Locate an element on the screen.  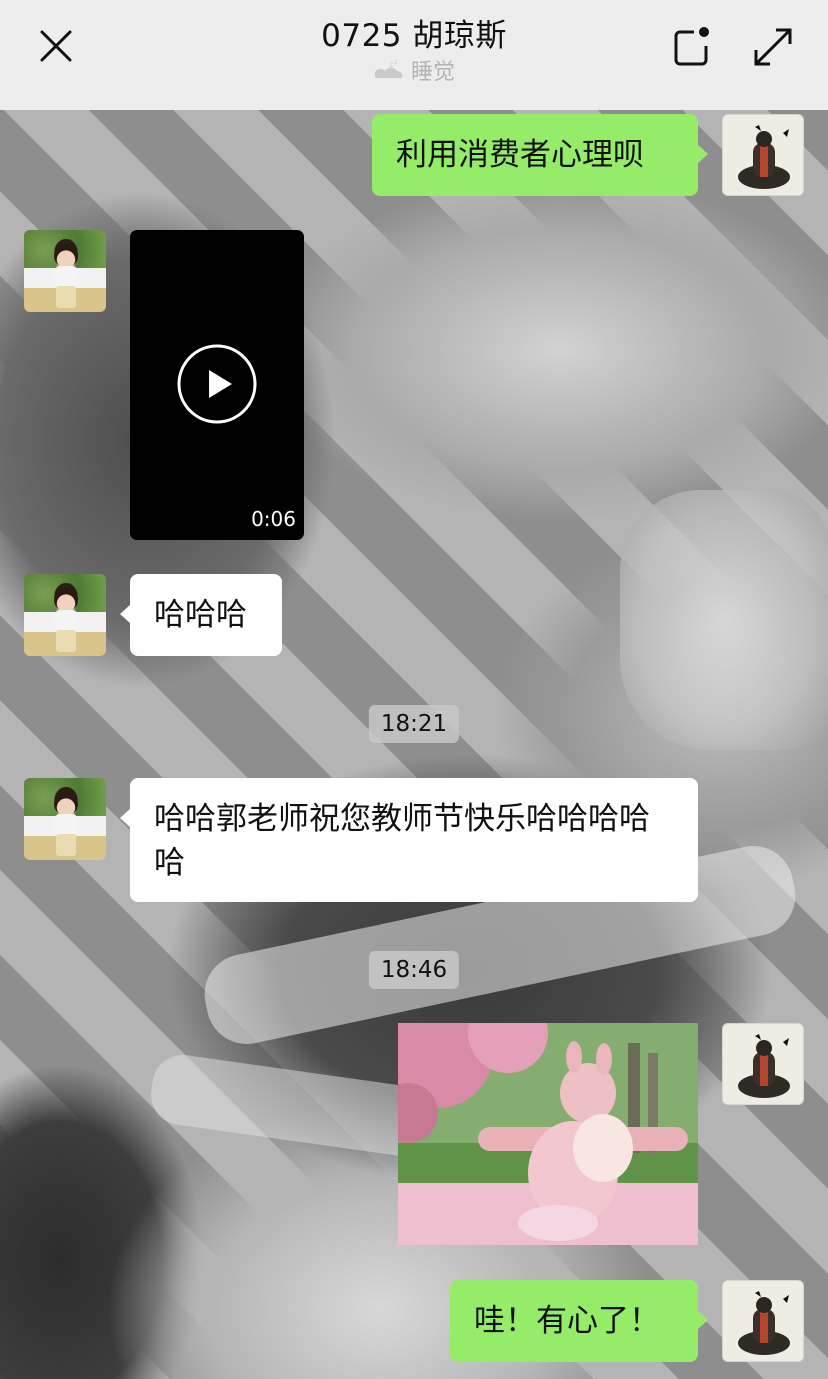
sticker-message is located at coordinates (548, 1134).